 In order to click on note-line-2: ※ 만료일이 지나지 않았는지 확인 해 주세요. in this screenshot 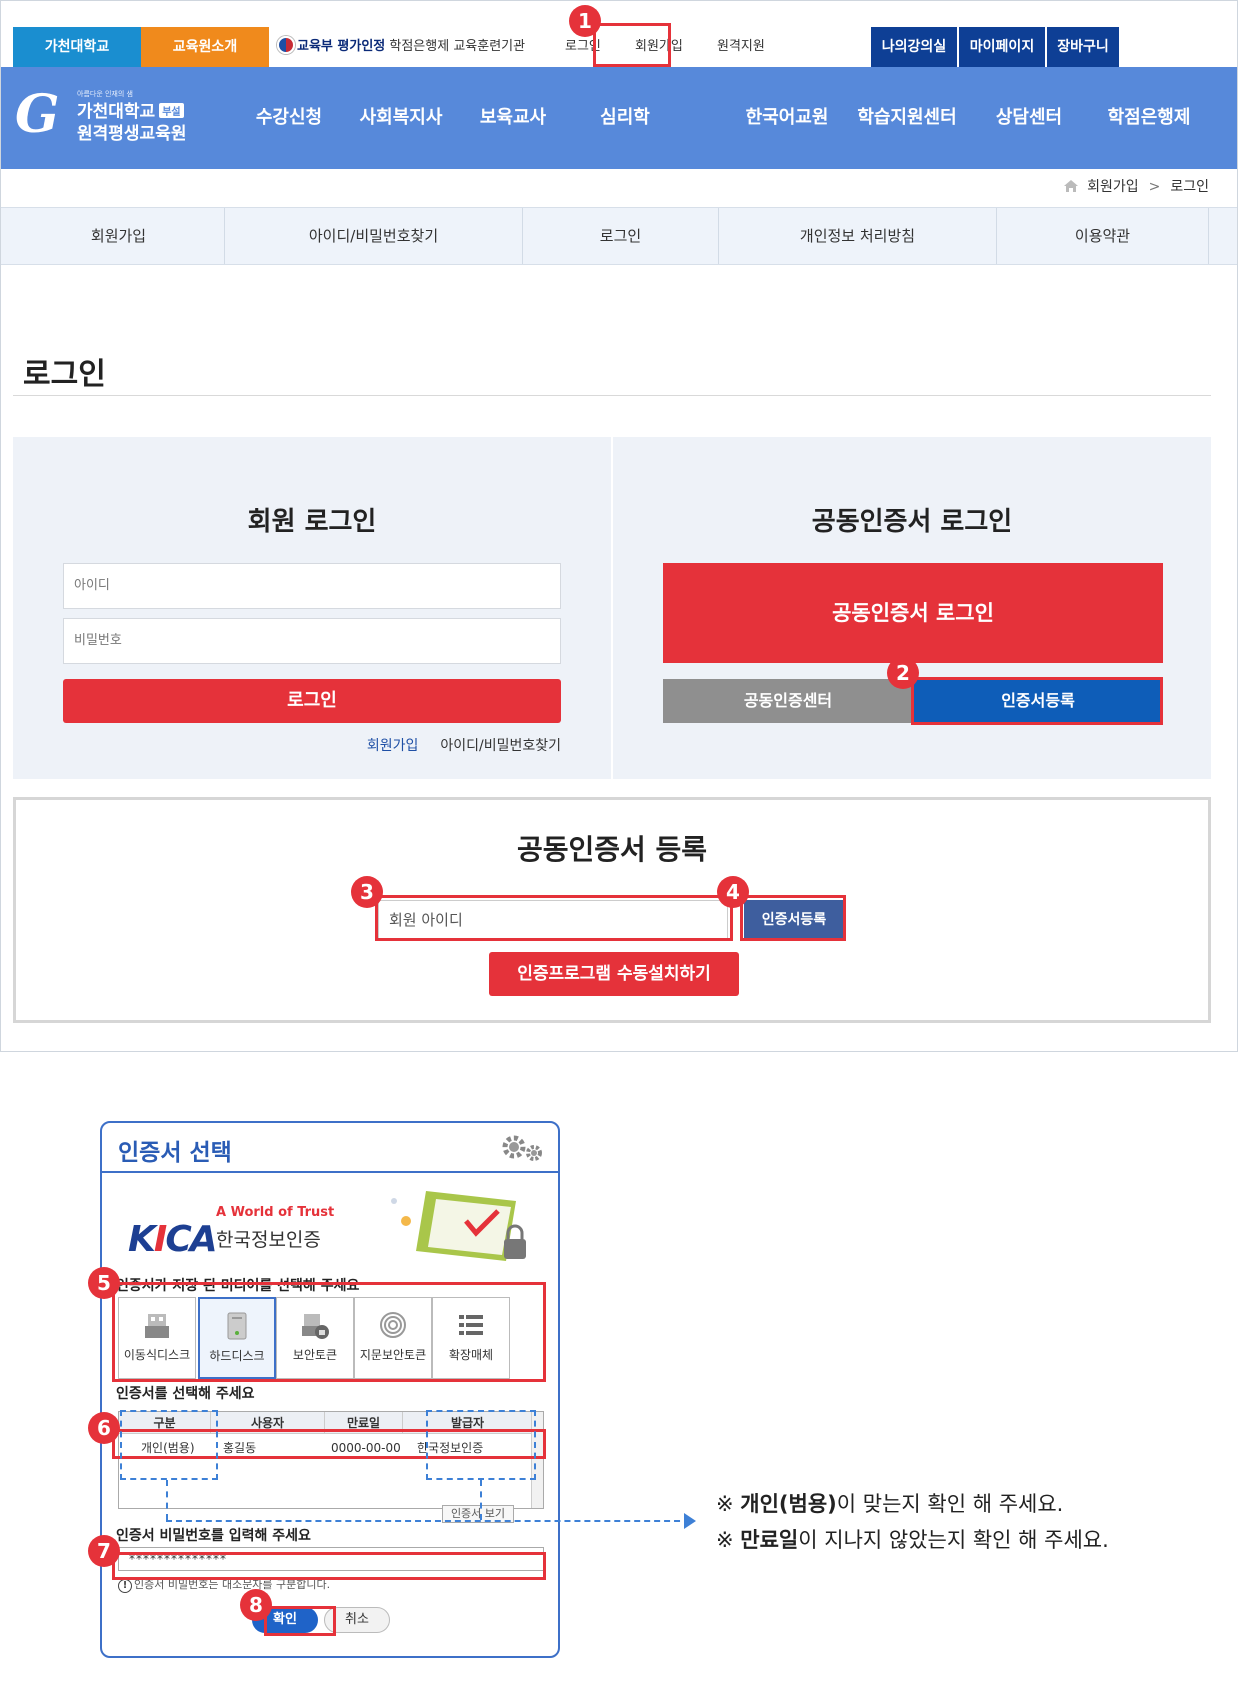, I will do `click(912, 1540)`.